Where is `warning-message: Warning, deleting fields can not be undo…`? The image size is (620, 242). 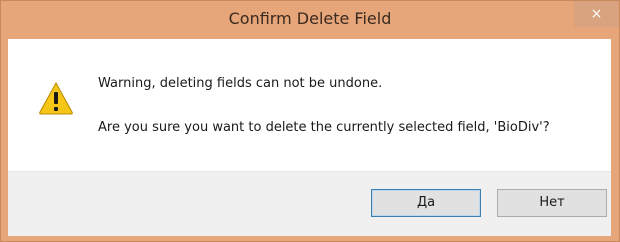 warning-message: Warning, deleting fields can not be undo… is located at coordinates (240, 83).